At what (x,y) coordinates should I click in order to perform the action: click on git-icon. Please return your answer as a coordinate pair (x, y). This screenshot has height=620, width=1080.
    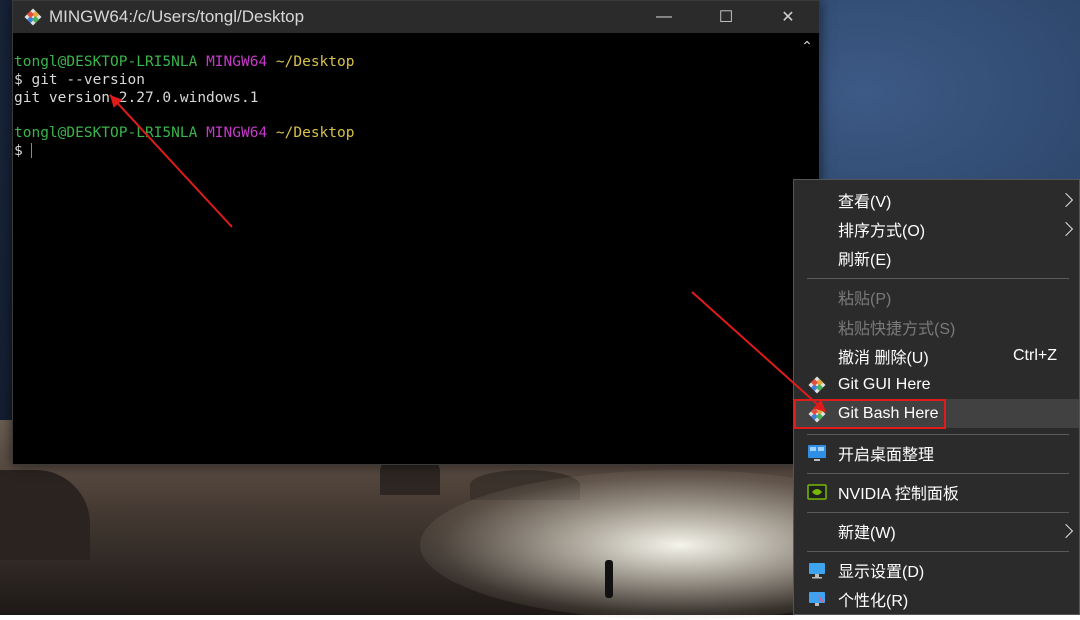
    Looking at the image, I should click on (817, 384).